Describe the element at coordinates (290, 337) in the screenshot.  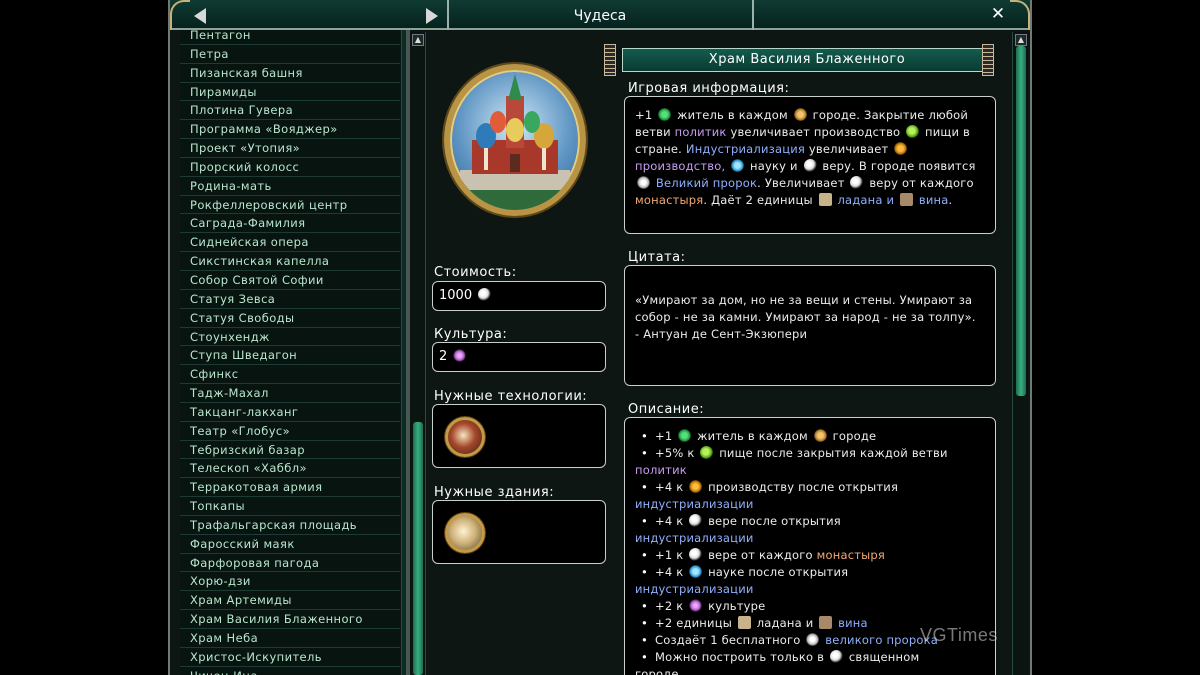
I see `wonder-list-item: Стоунхендж` at that location.